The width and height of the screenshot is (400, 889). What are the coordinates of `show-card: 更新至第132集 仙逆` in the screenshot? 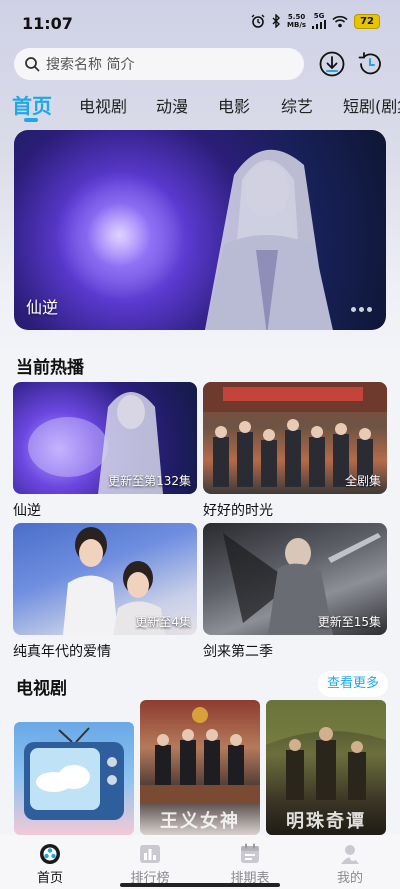 It's located at (105, 451).